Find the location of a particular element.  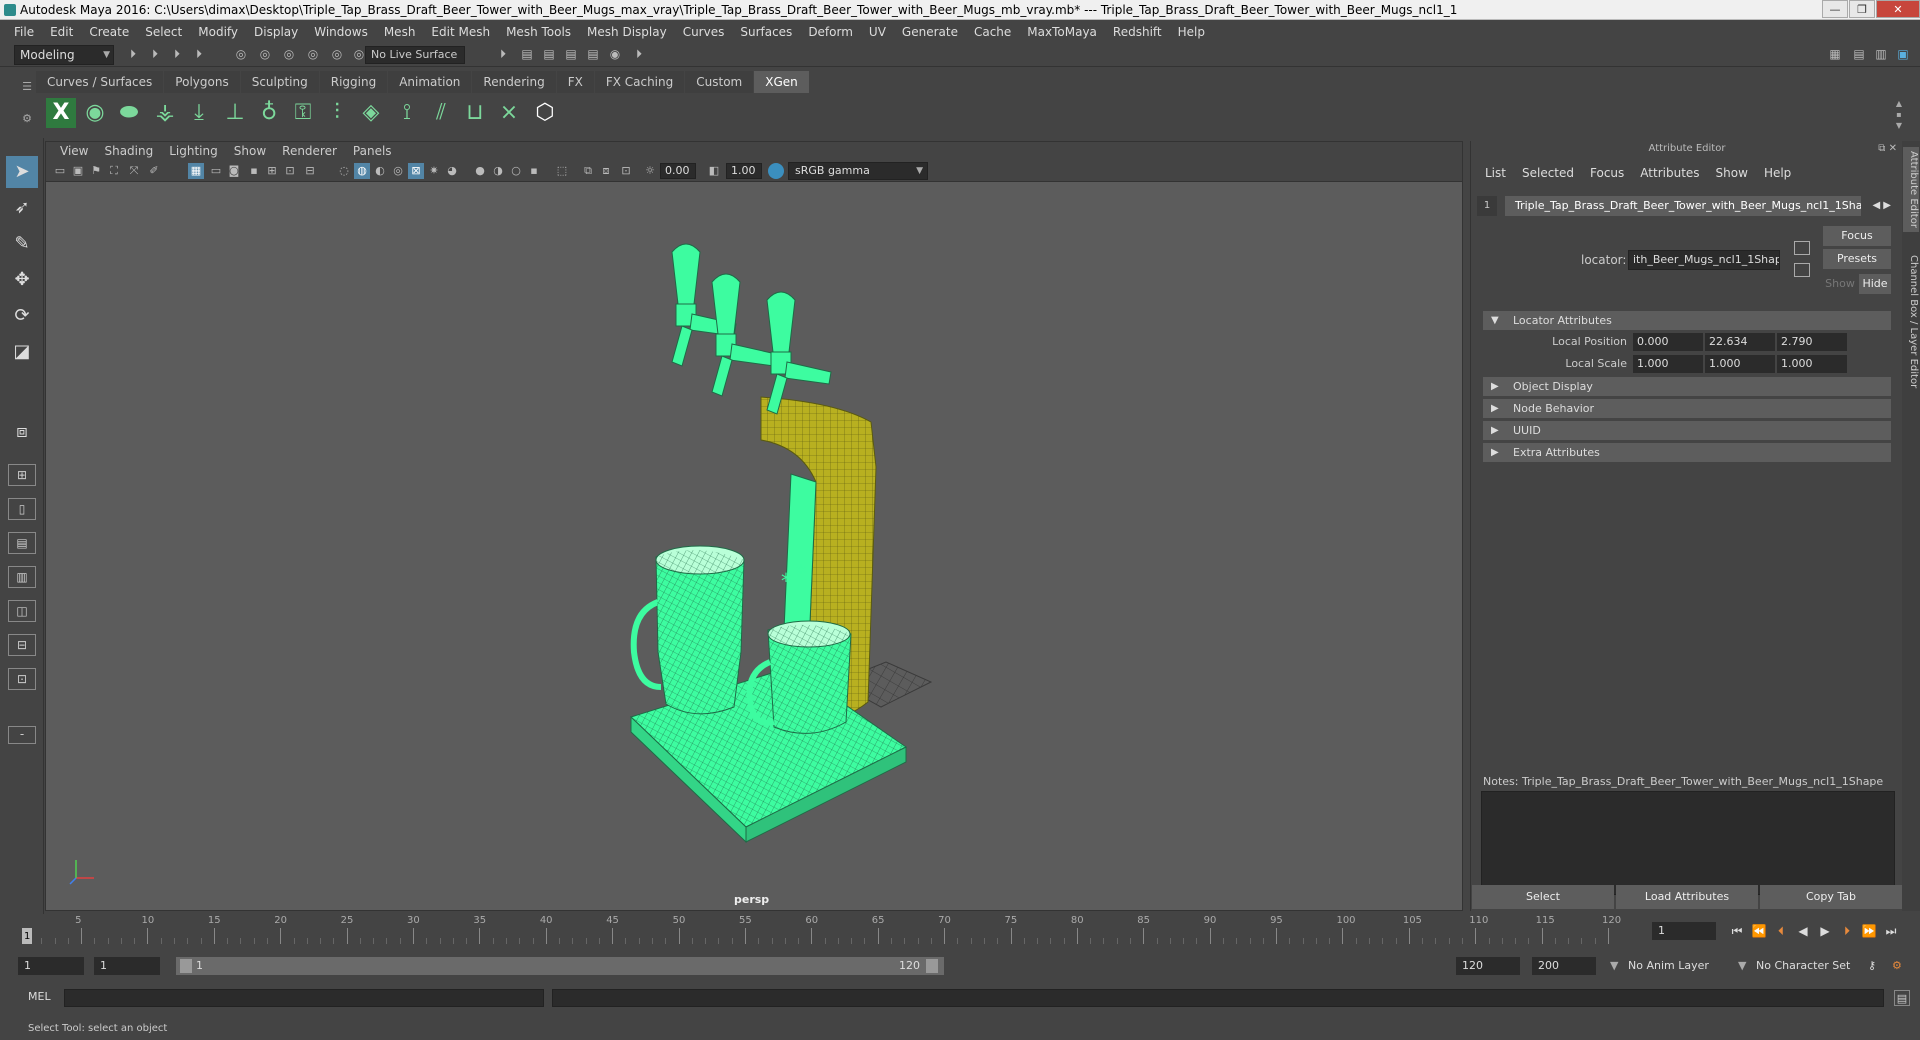

move-tool-icon: ✥ is located at coordinates (22, 280).